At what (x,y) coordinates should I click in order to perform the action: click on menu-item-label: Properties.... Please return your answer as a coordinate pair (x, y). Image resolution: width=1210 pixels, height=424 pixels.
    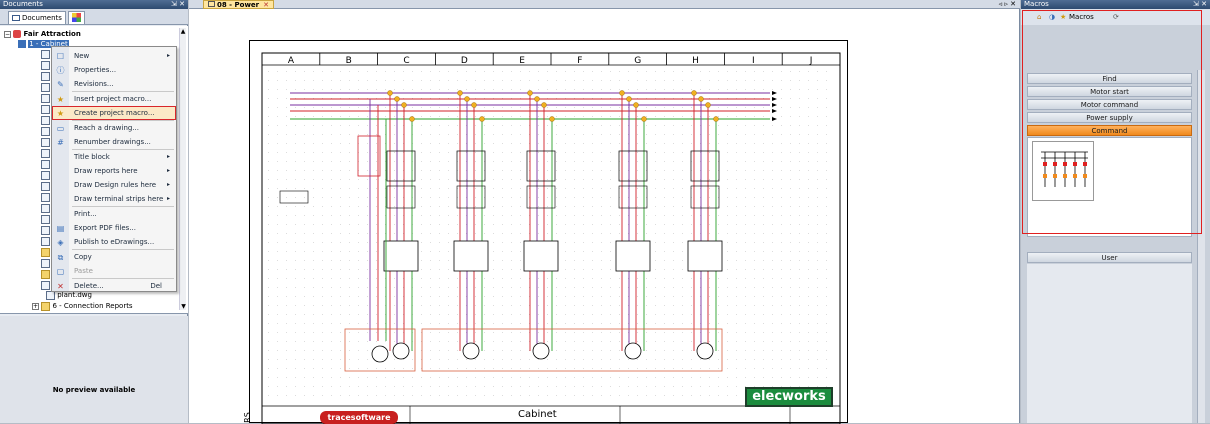
    Looking at the image, I should click on (95, 70).